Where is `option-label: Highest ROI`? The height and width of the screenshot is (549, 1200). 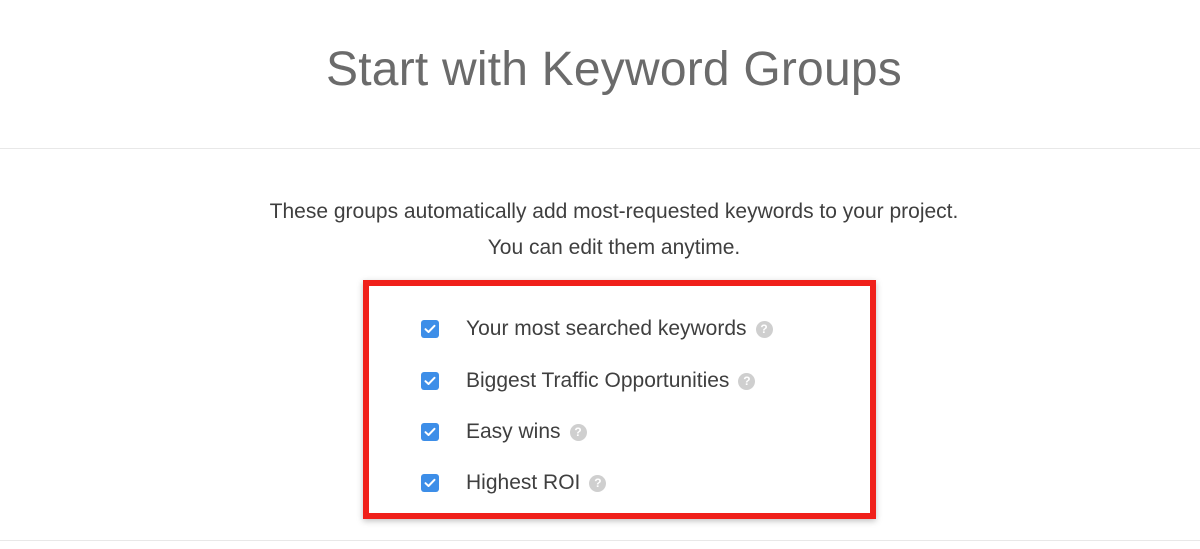
option-label: Highest ROI is located at coordinates (523, 482).